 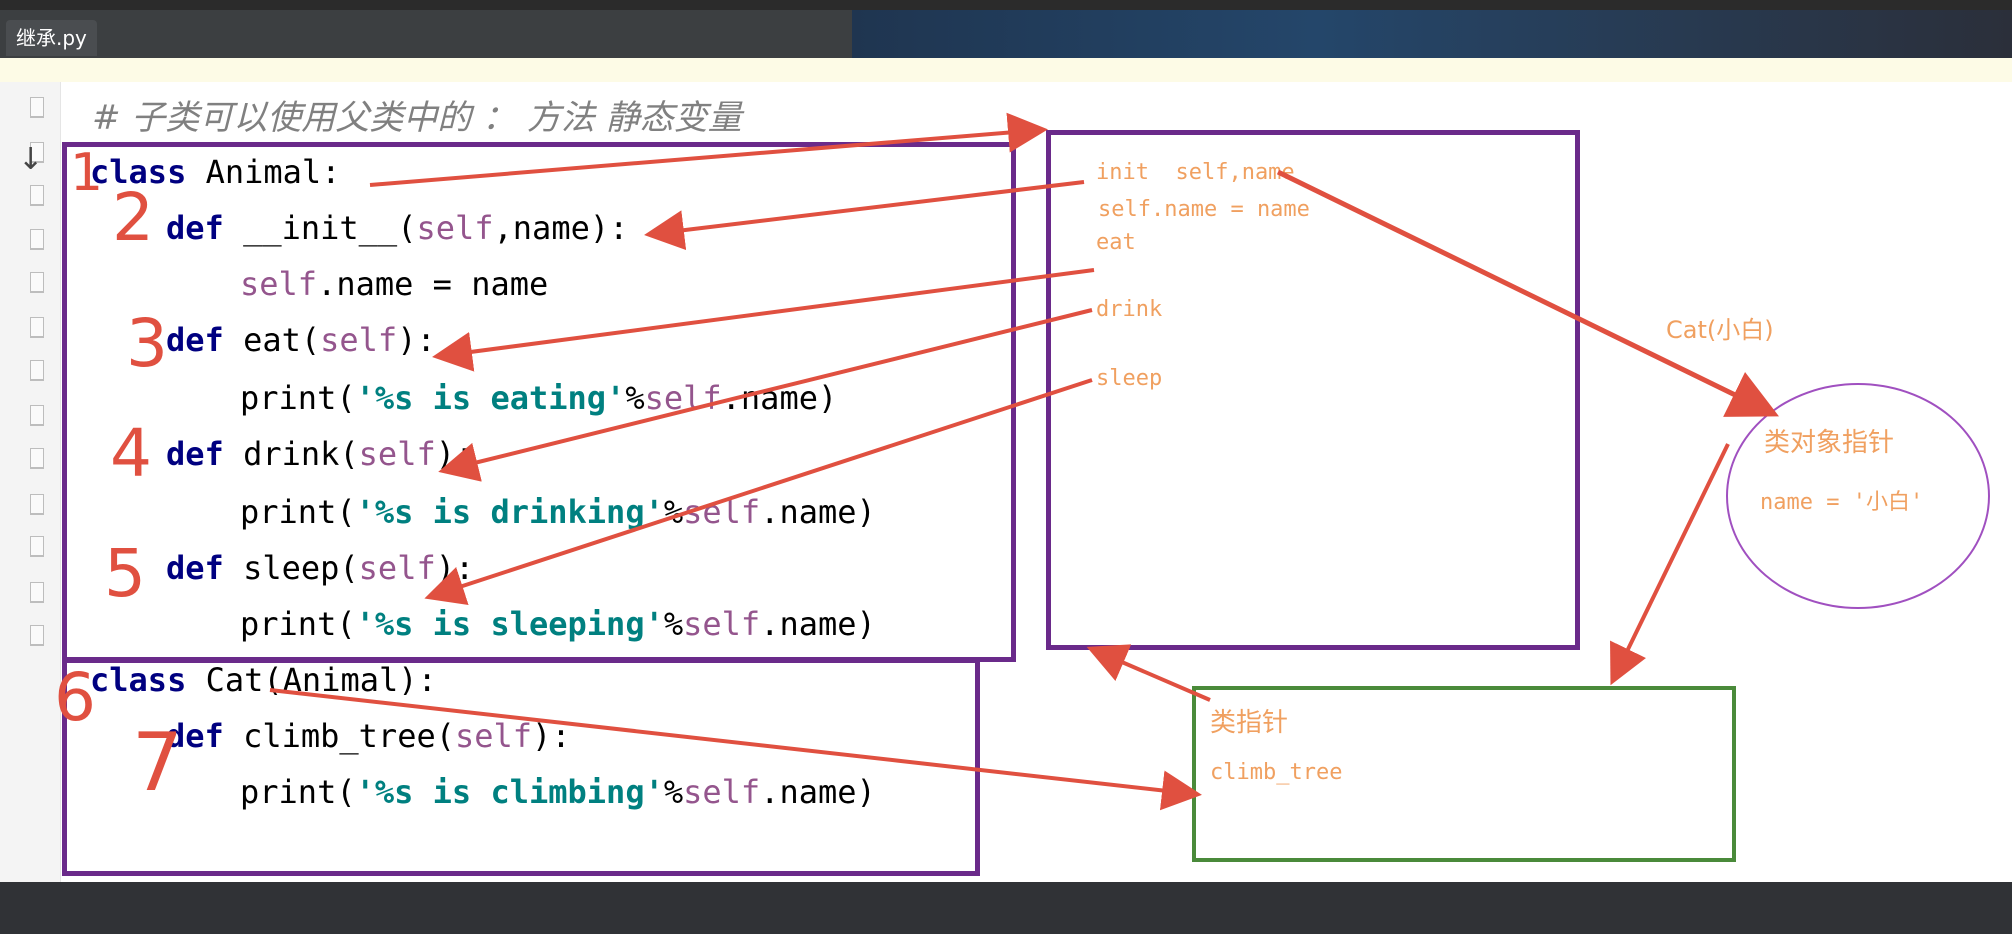 What do you see at coordinates (1842, 502) in the screenshot?
I see `object-name-attr: name = '小白'` at bounding box center [1842, 502].